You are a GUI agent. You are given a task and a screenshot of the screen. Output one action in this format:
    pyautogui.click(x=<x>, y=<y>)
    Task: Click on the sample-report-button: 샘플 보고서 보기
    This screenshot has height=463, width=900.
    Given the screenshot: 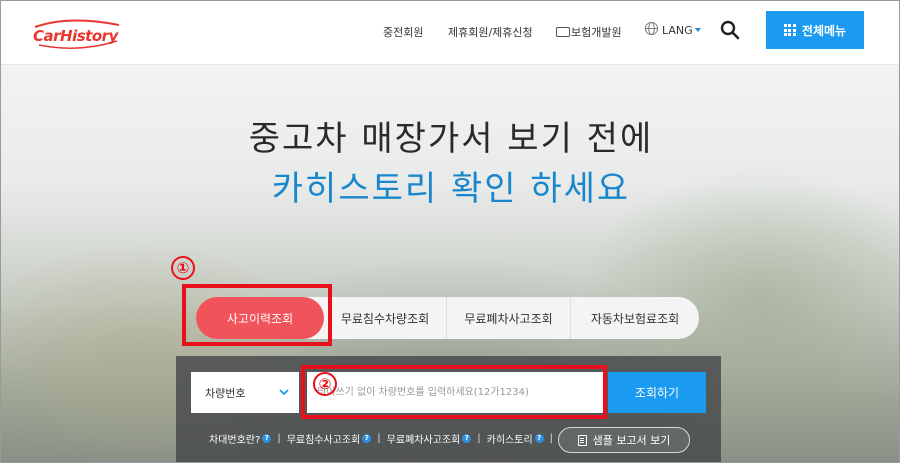 What is the action you would take?
    pyautogui.click(x=624, y=440)
    